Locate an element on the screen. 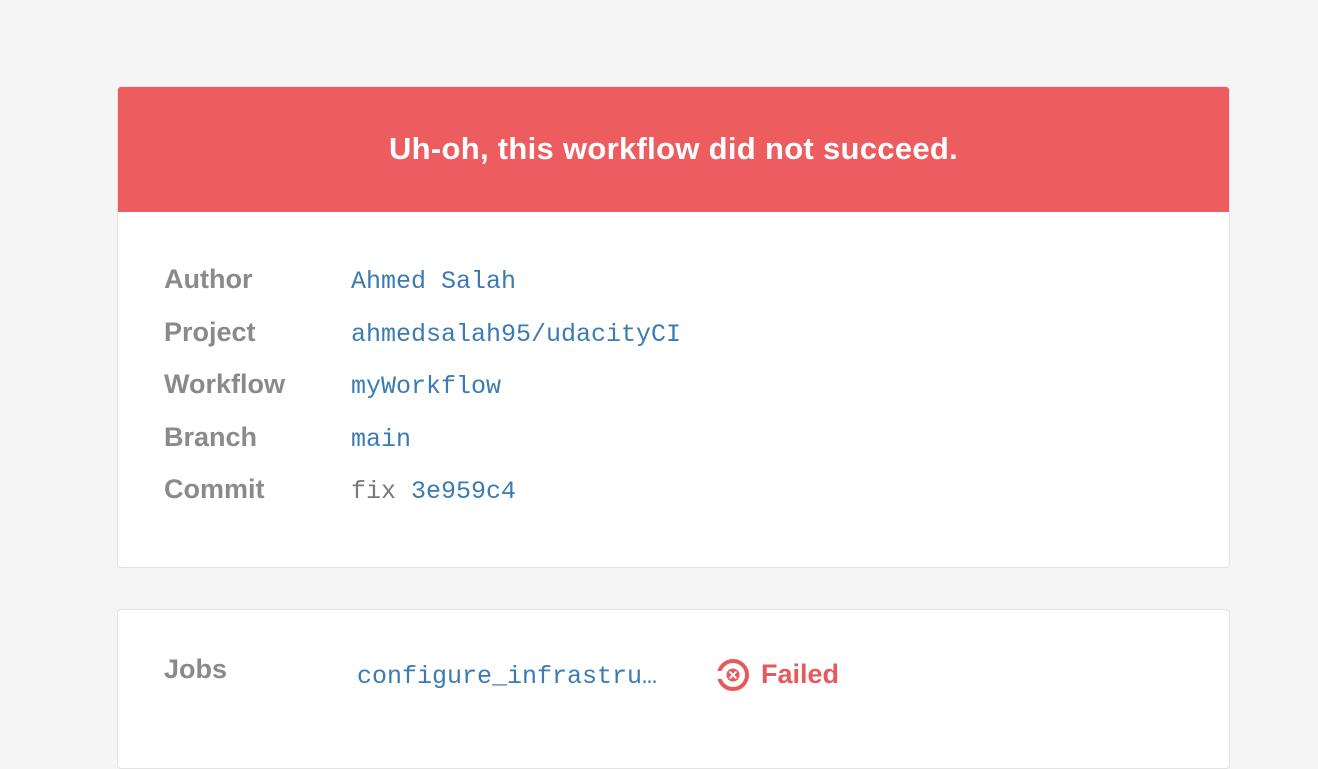 This screenshot has width=1318, height=769. author-link: Ahmed Salah is located at coordinates (433, 281).